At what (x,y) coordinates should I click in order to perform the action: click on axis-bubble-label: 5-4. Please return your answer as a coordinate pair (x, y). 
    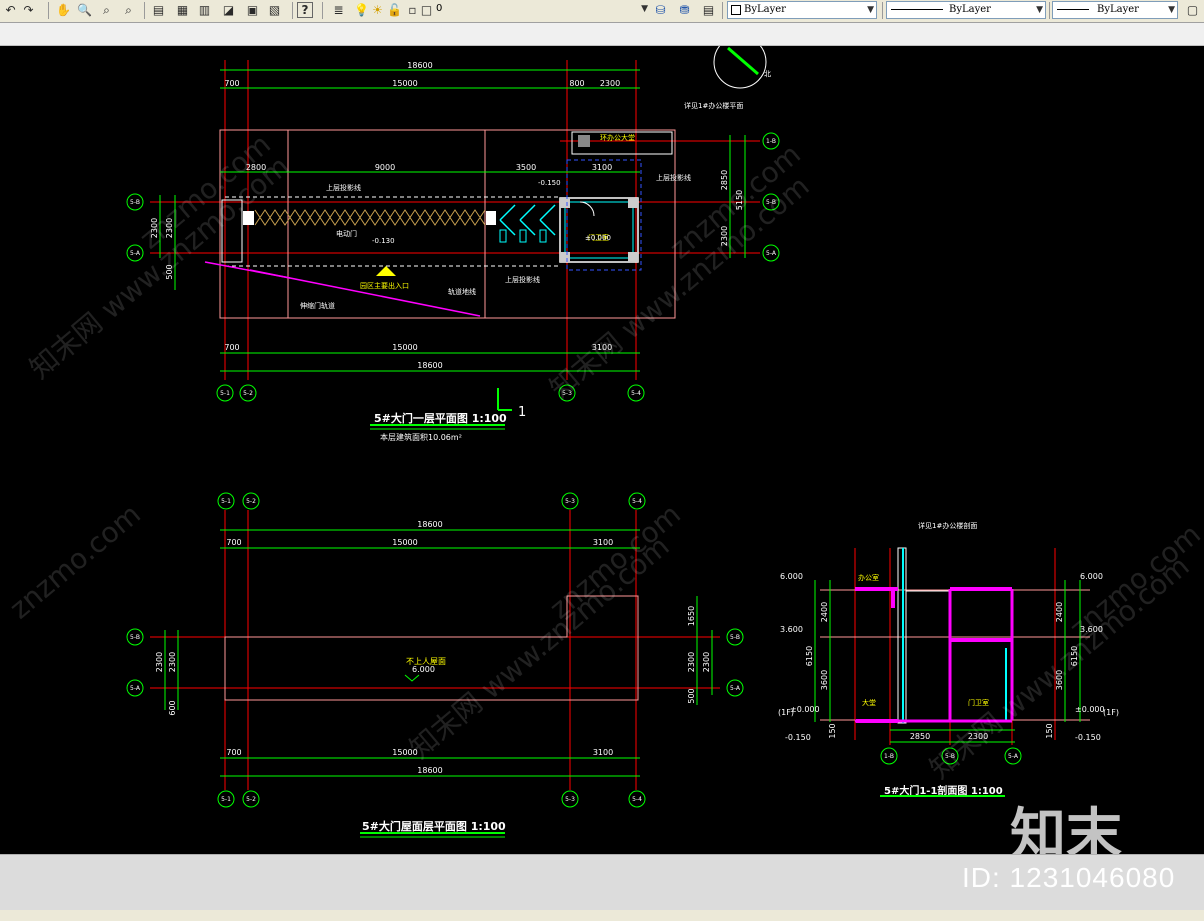
    Looking at the image, I should click on (636, 393).